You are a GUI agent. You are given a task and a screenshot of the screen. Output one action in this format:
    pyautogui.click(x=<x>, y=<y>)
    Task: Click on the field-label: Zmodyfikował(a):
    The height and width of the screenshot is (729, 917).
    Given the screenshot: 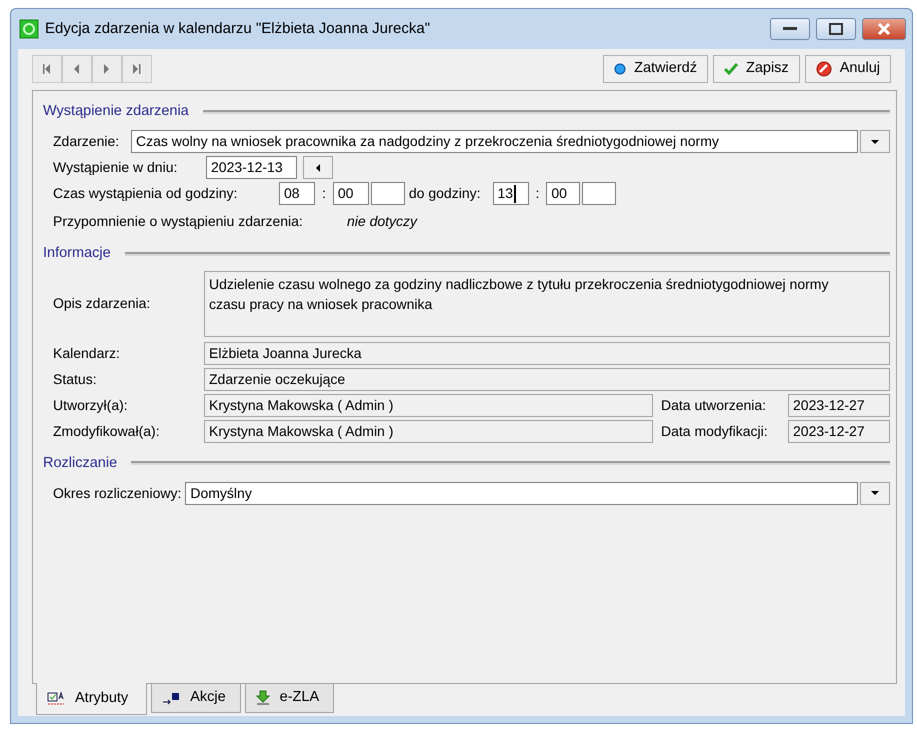 What is the action you would take?
    pyautogui.click(x=107, y=431)
    